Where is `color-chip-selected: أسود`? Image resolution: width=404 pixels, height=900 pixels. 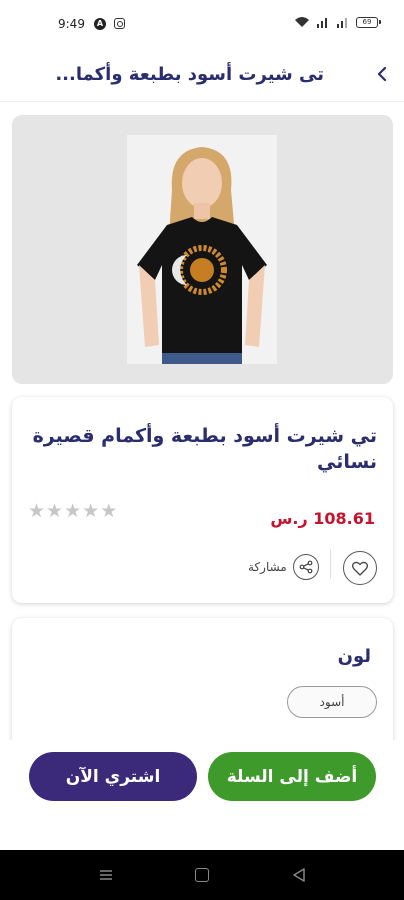
color-chip-selected: أسود is located at coordinates (332, 702).